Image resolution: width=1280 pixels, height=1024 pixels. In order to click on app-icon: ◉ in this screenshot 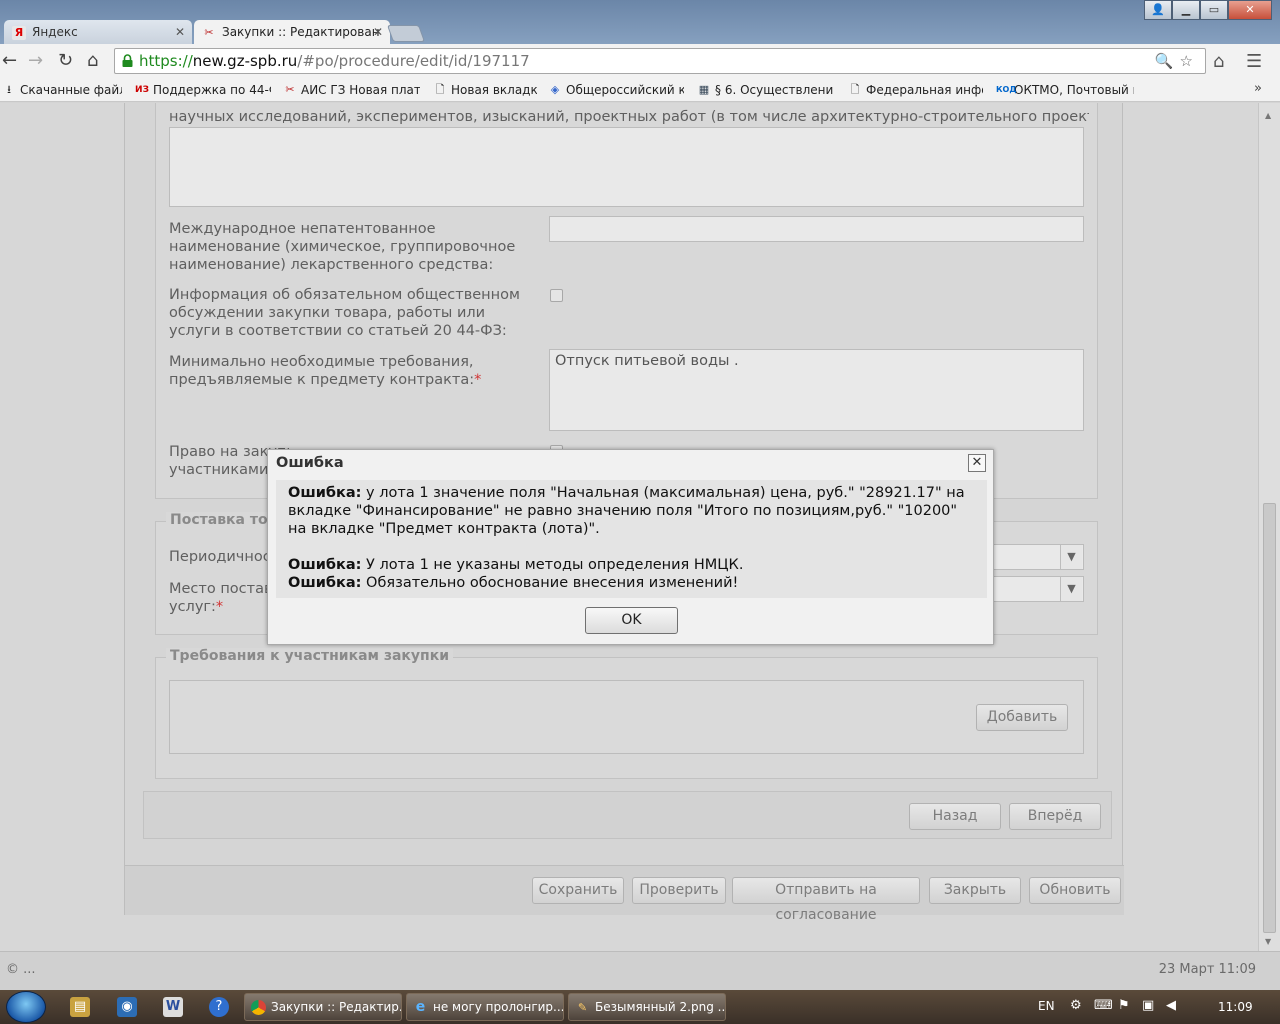, I will do `click(127, 1007)`.